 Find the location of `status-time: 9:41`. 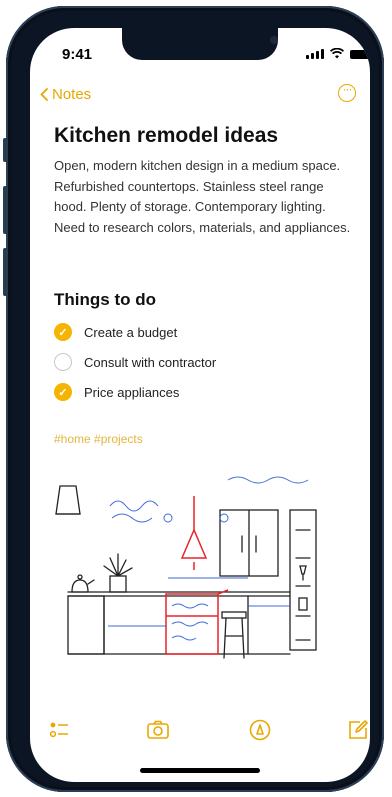

status-time: 9:41 is located at coordinates (77, 54).